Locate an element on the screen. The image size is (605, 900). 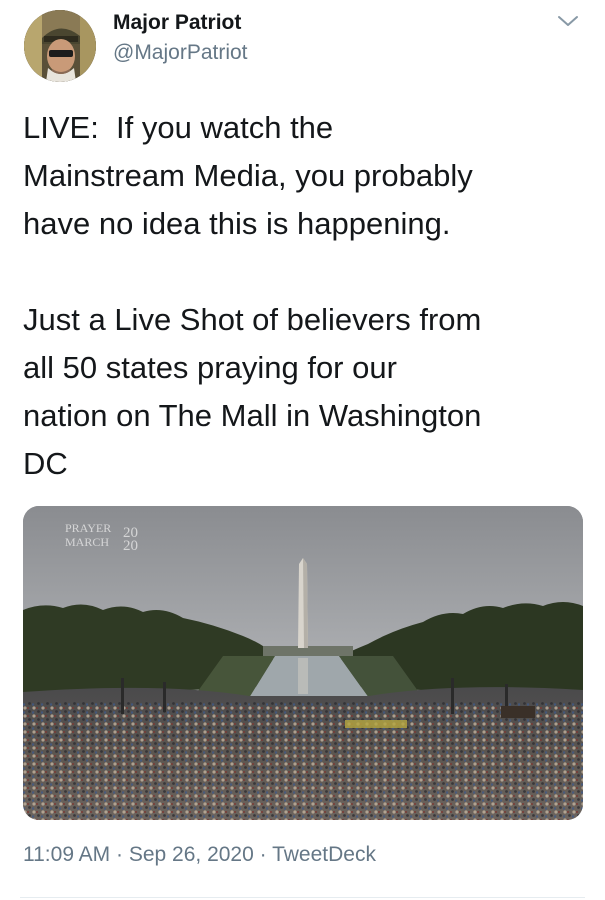
tweet-source: TweetDeck is located at coordinates (324, 854).